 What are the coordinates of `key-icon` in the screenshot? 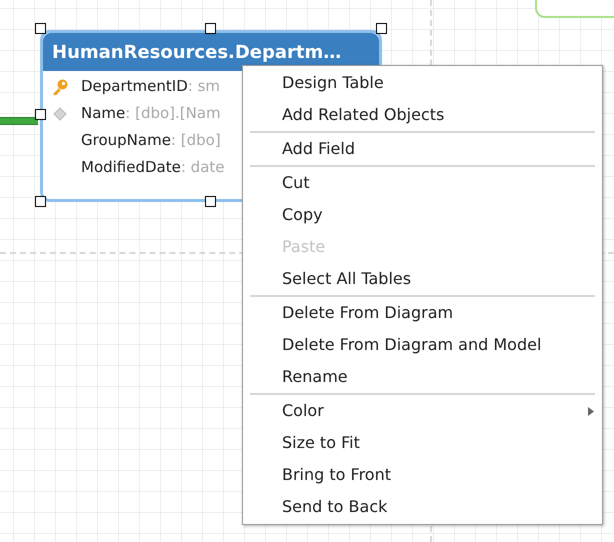 It's located at (60, 87).